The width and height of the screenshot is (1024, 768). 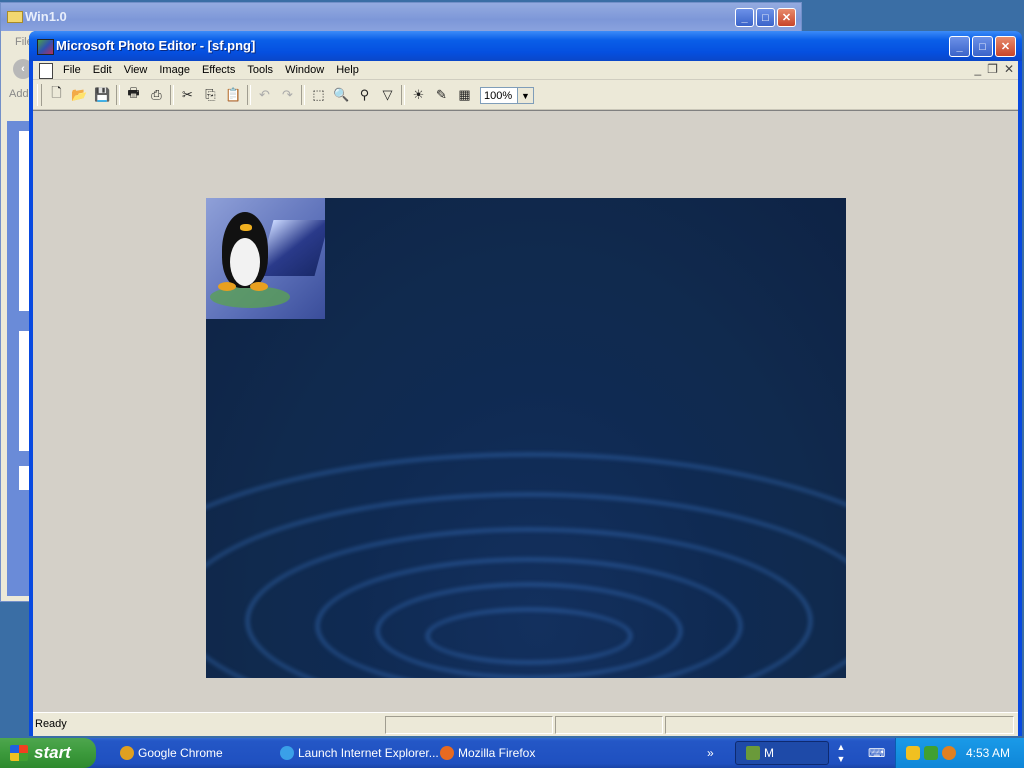 What do you see at coordinates (982, 46) in the screenshot?
I see `maximize-button: □` at bounding box center [982, 46].